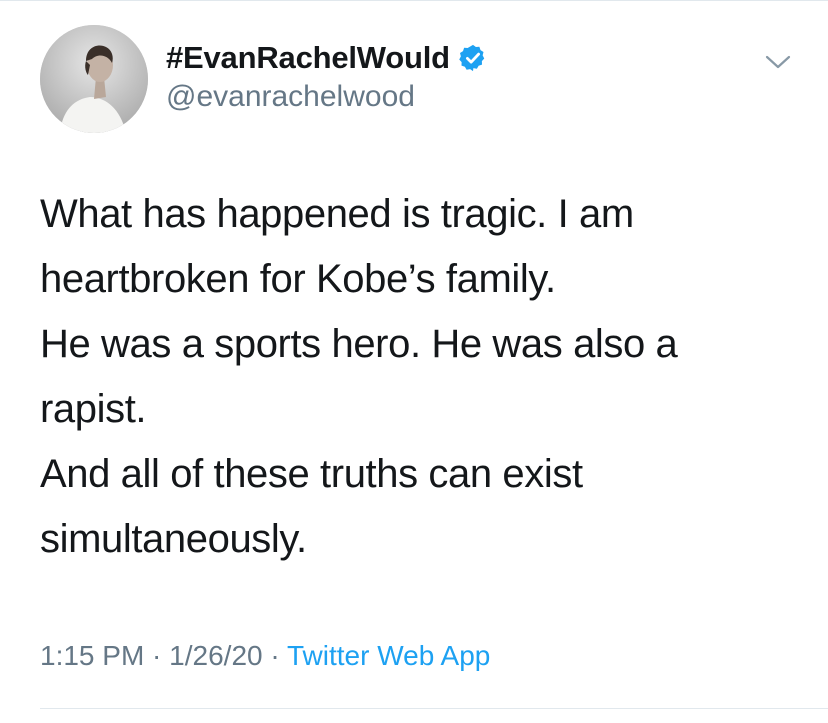 The image size is (828, 723). Describe the element at coordinates (778, 62) in the screenshot. I see `chevron-down-icon` at that location.